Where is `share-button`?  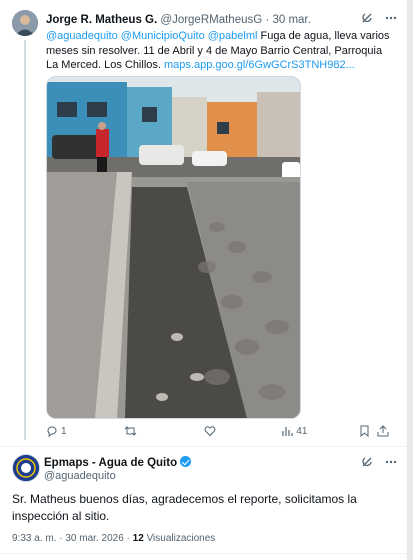 share-button is located at coordinates (383, 431).